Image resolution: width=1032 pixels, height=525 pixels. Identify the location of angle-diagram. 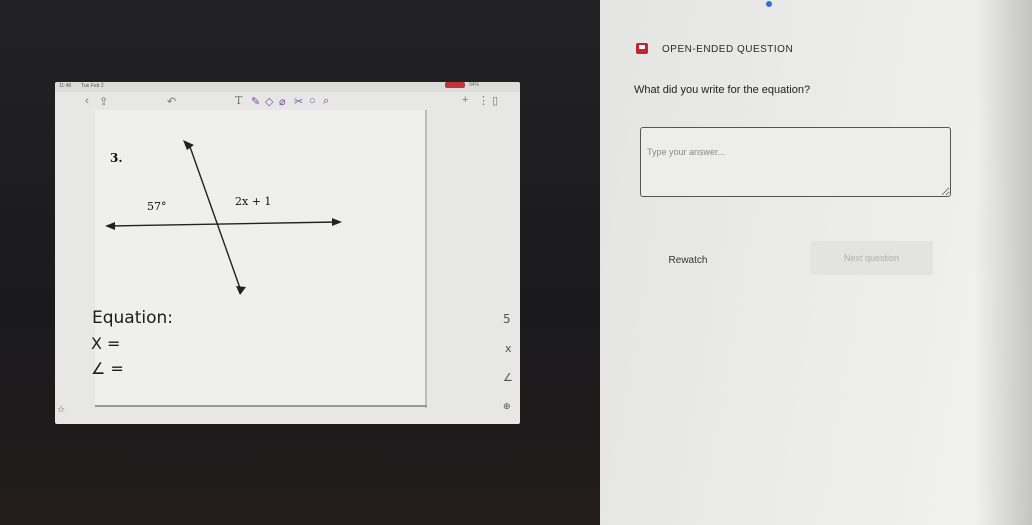
(223, 217).